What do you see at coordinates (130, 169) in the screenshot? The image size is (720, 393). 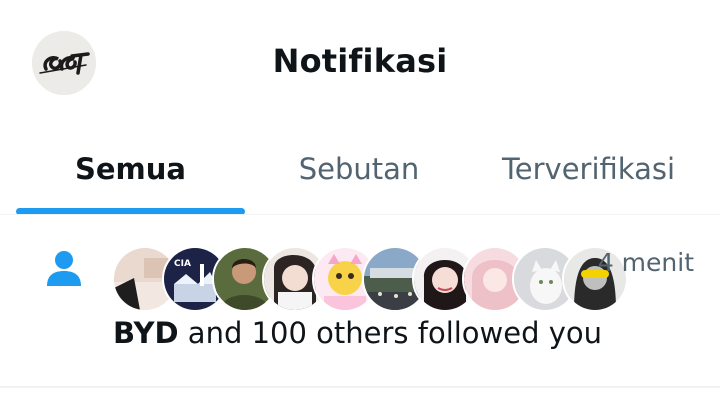 I see `tab-semua: Semua` at bounding box center [130, 169].